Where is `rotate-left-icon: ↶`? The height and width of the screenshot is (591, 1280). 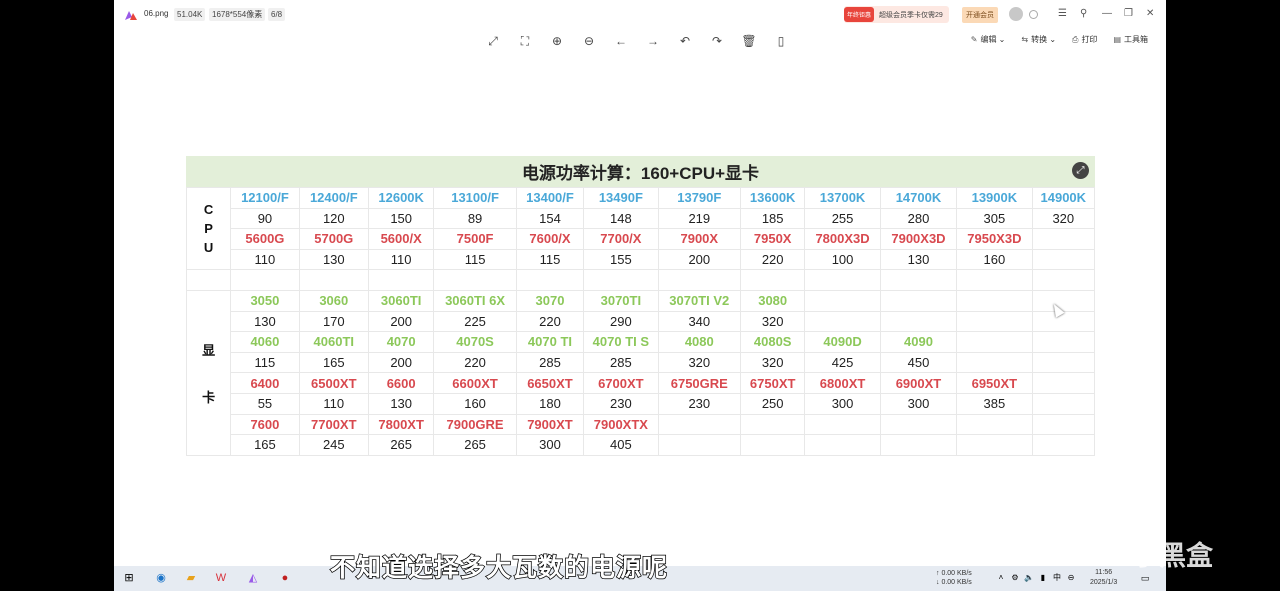
rotate-left-icon: ↶ is located at coordinates (685, 41).